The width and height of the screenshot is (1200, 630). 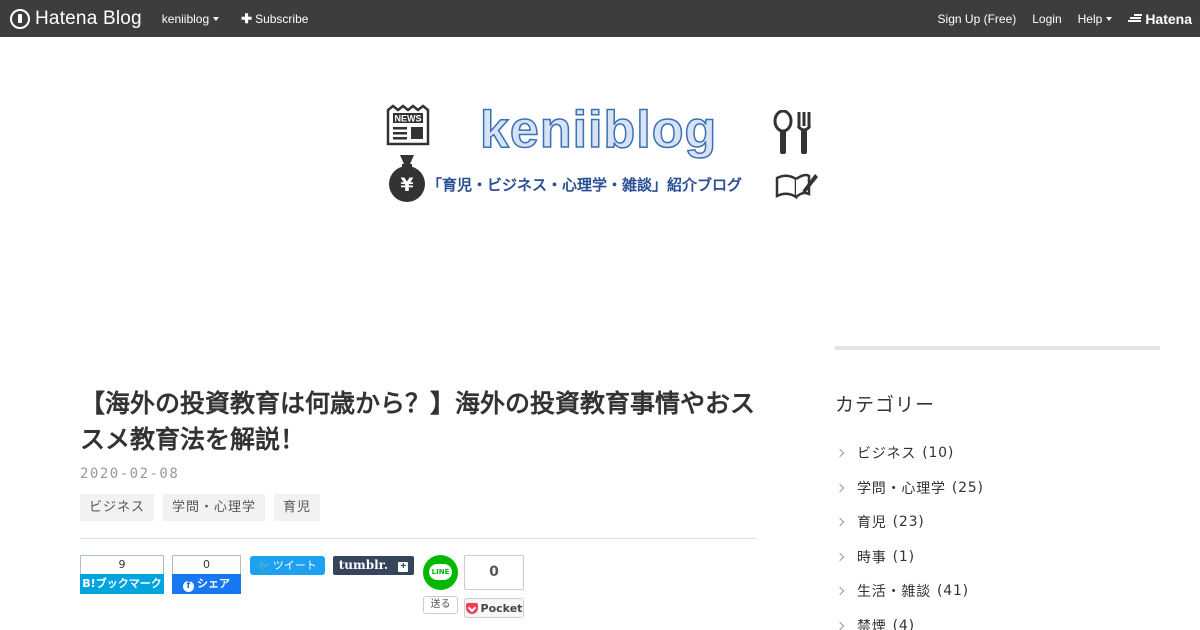 I want to click on sidebar-divider, so click(x=997, y=348).